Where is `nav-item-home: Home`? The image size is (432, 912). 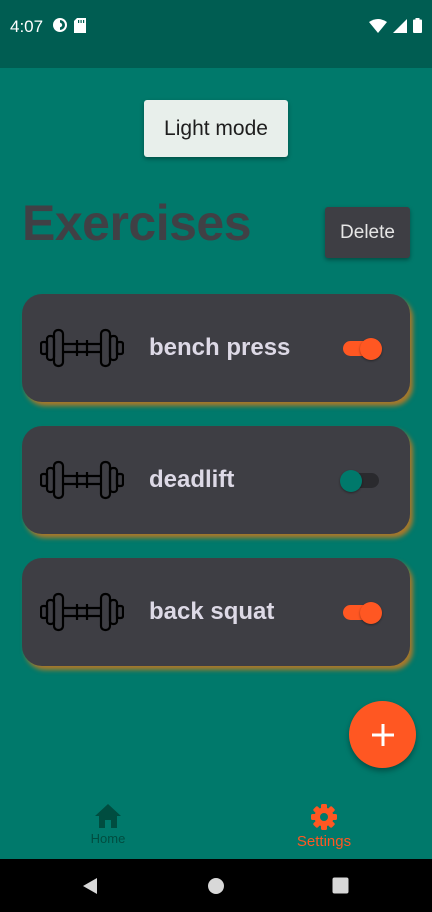
nav-item-home: Home is located at coordinates (108, 824).